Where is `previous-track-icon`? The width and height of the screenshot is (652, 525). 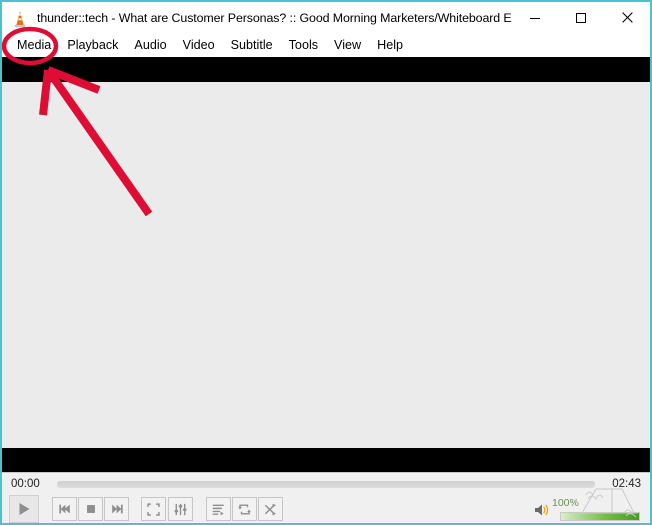
previous-track-icon is located at coordinates (65, 509).